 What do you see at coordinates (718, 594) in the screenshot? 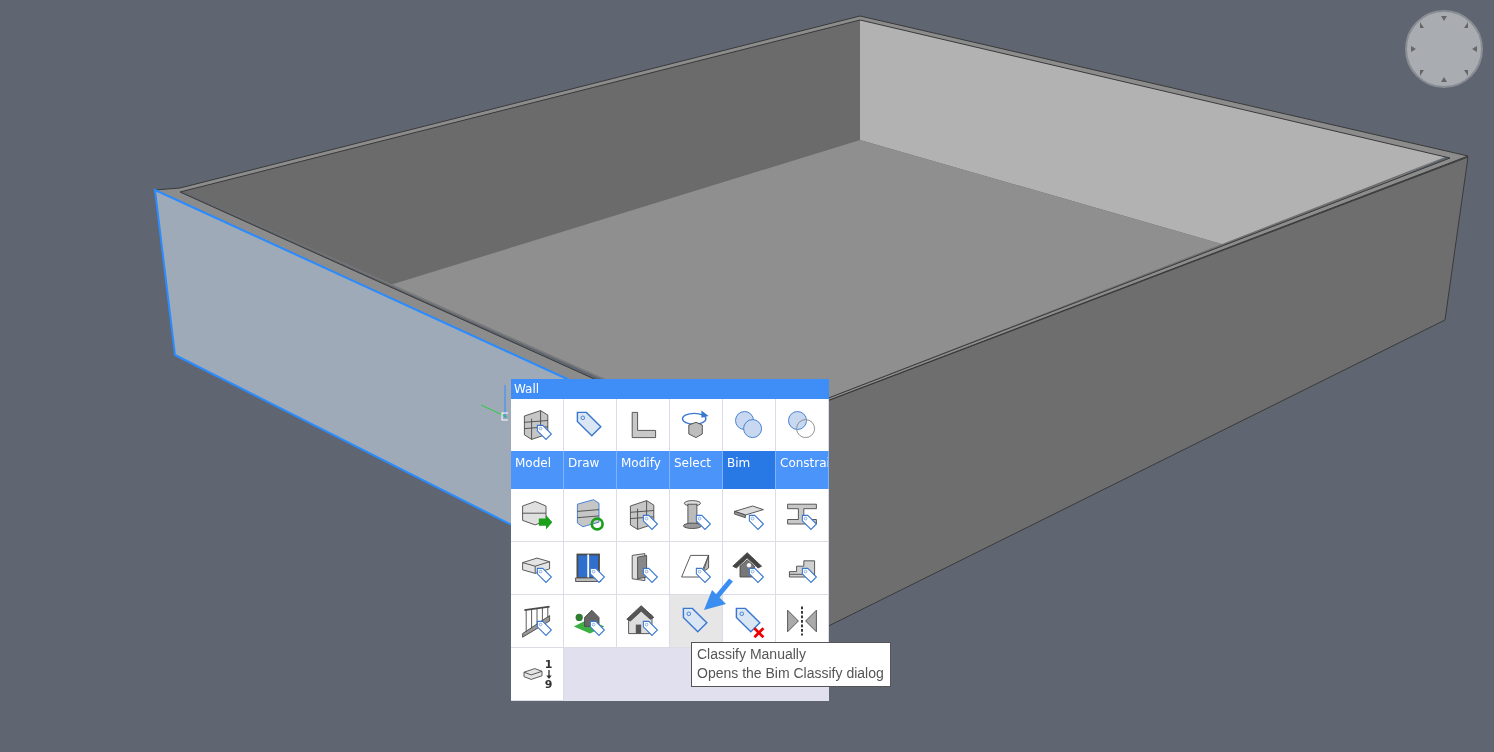
I see `arrow-icon` at bounding box center [718, 594].